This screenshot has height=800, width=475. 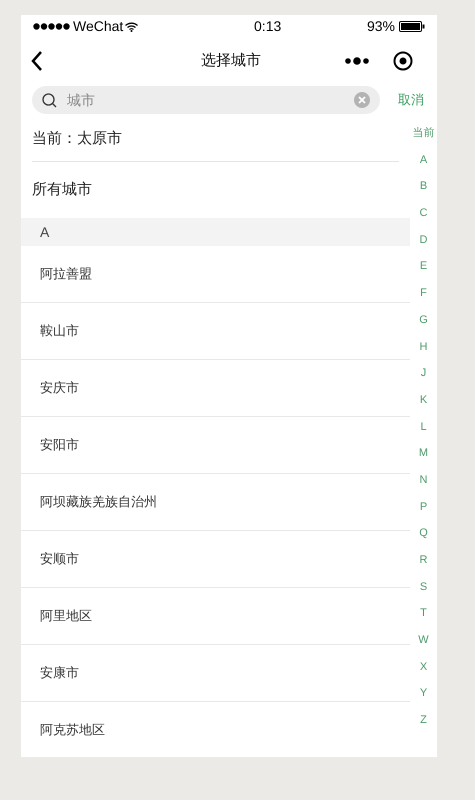 I want to click on search-field: 城市, so click(x=205, y=100).